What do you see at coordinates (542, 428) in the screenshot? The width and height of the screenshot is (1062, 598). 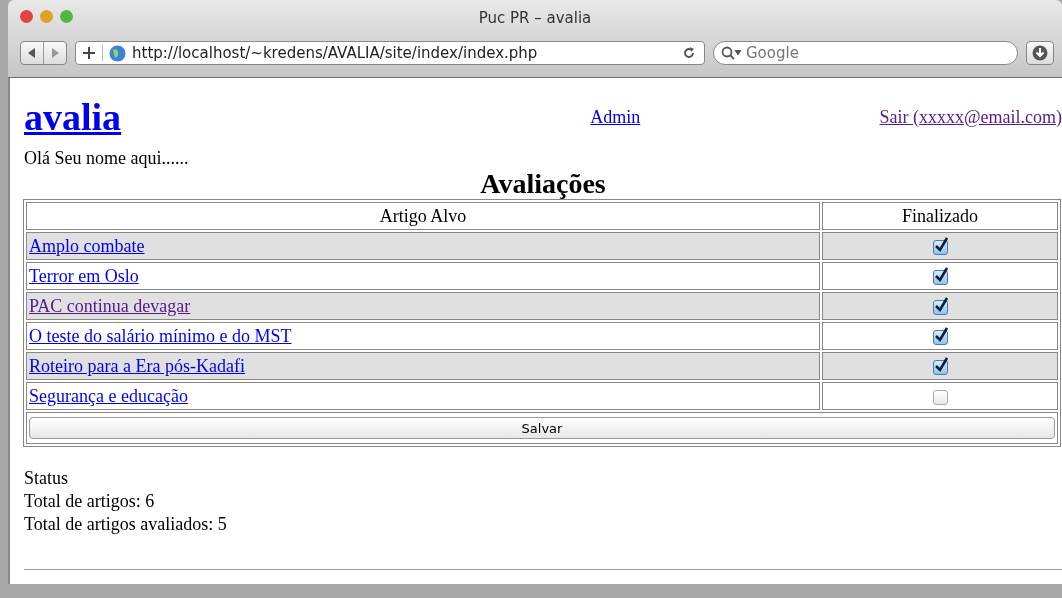 I see `save-button: Salvar` at bounding box center [542, 428].